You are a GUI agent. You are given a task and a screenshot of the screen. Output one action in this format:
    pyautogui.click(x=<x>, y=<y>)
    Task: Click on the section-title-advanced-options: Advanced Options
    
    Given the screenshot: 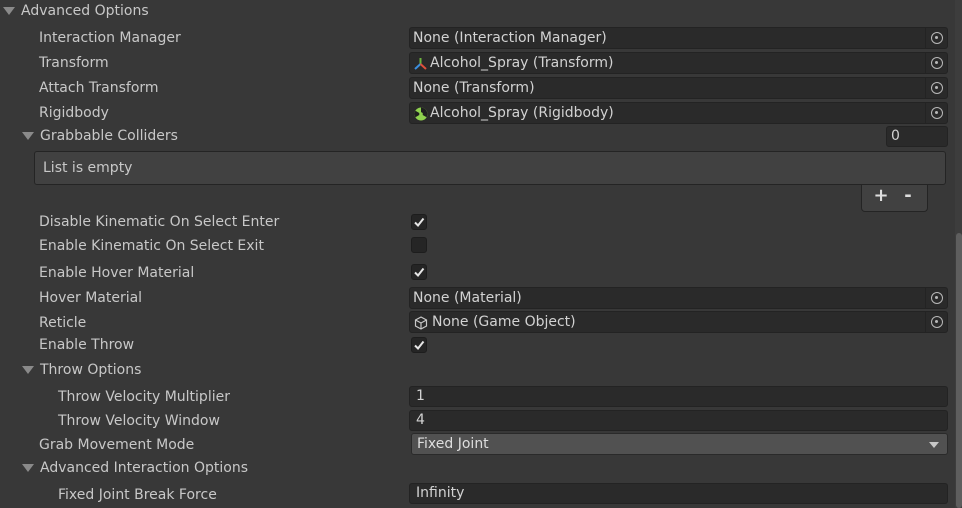 What is the action you would take?
    pyautogui.click(x=85, y=11)
    